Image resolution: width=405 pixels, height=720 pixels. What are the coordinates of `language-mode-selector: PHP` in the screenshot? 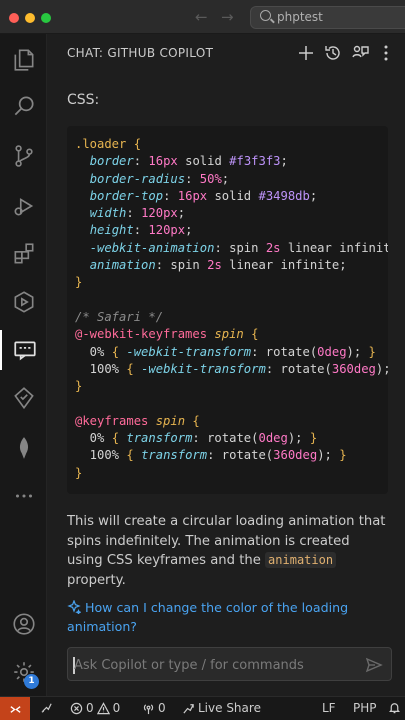 It's located at (365, 708).